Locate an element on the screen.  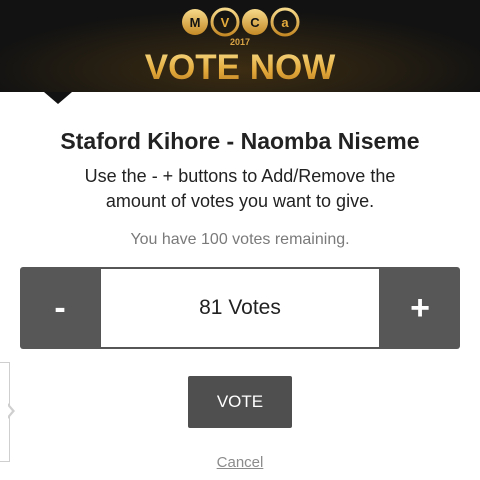
logo-year: 2017 is located at coordinates (240, 41).